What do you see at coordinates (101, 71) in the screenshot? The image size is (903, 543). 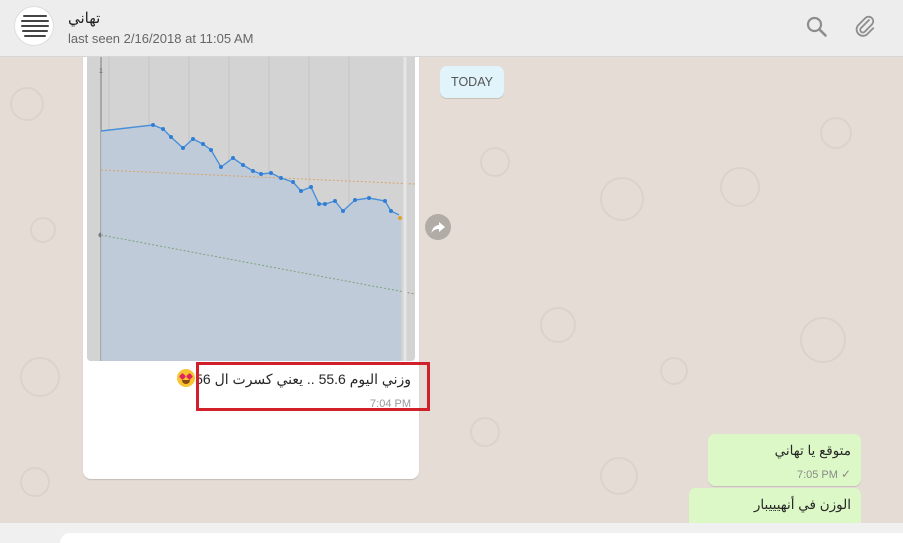 I see `svg-text: 1` at bounding box center [101, 71].